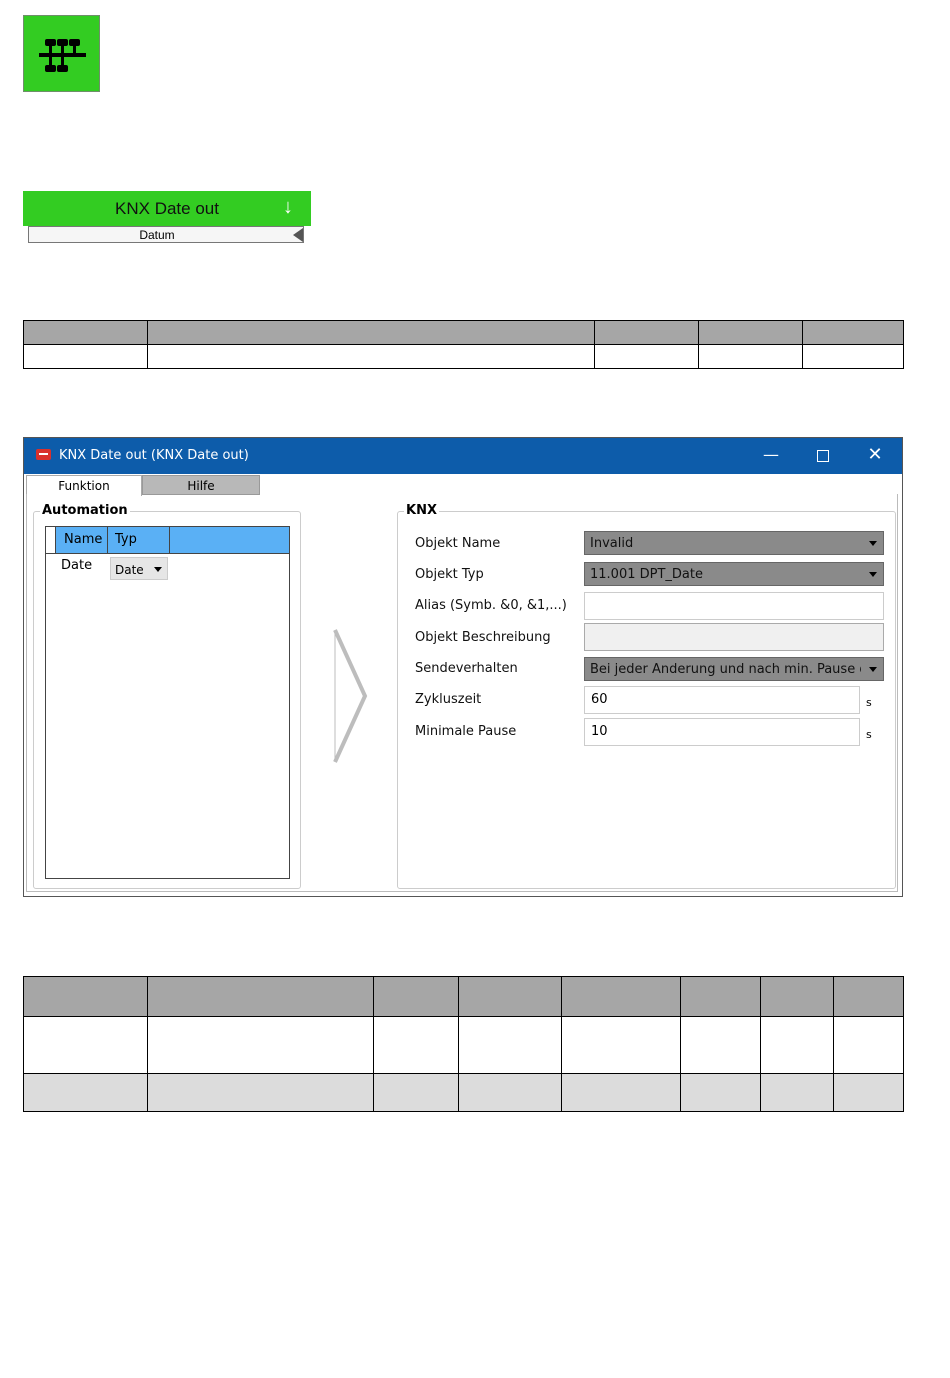  Describe the element at coordinates (76, 565) in the screenshot. I see `row-name-cell: Date` at that location.